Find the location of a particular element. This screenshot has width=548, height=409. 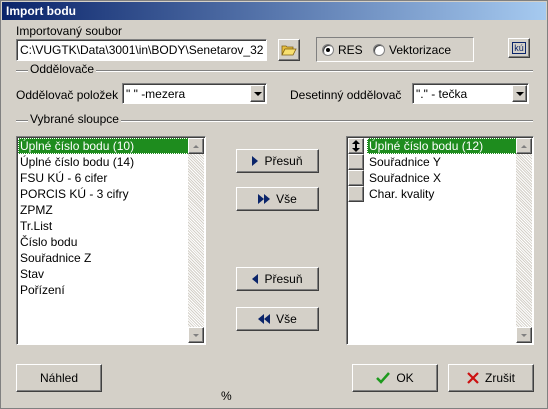

row-indicator-header is located at coordinates (356, 146).